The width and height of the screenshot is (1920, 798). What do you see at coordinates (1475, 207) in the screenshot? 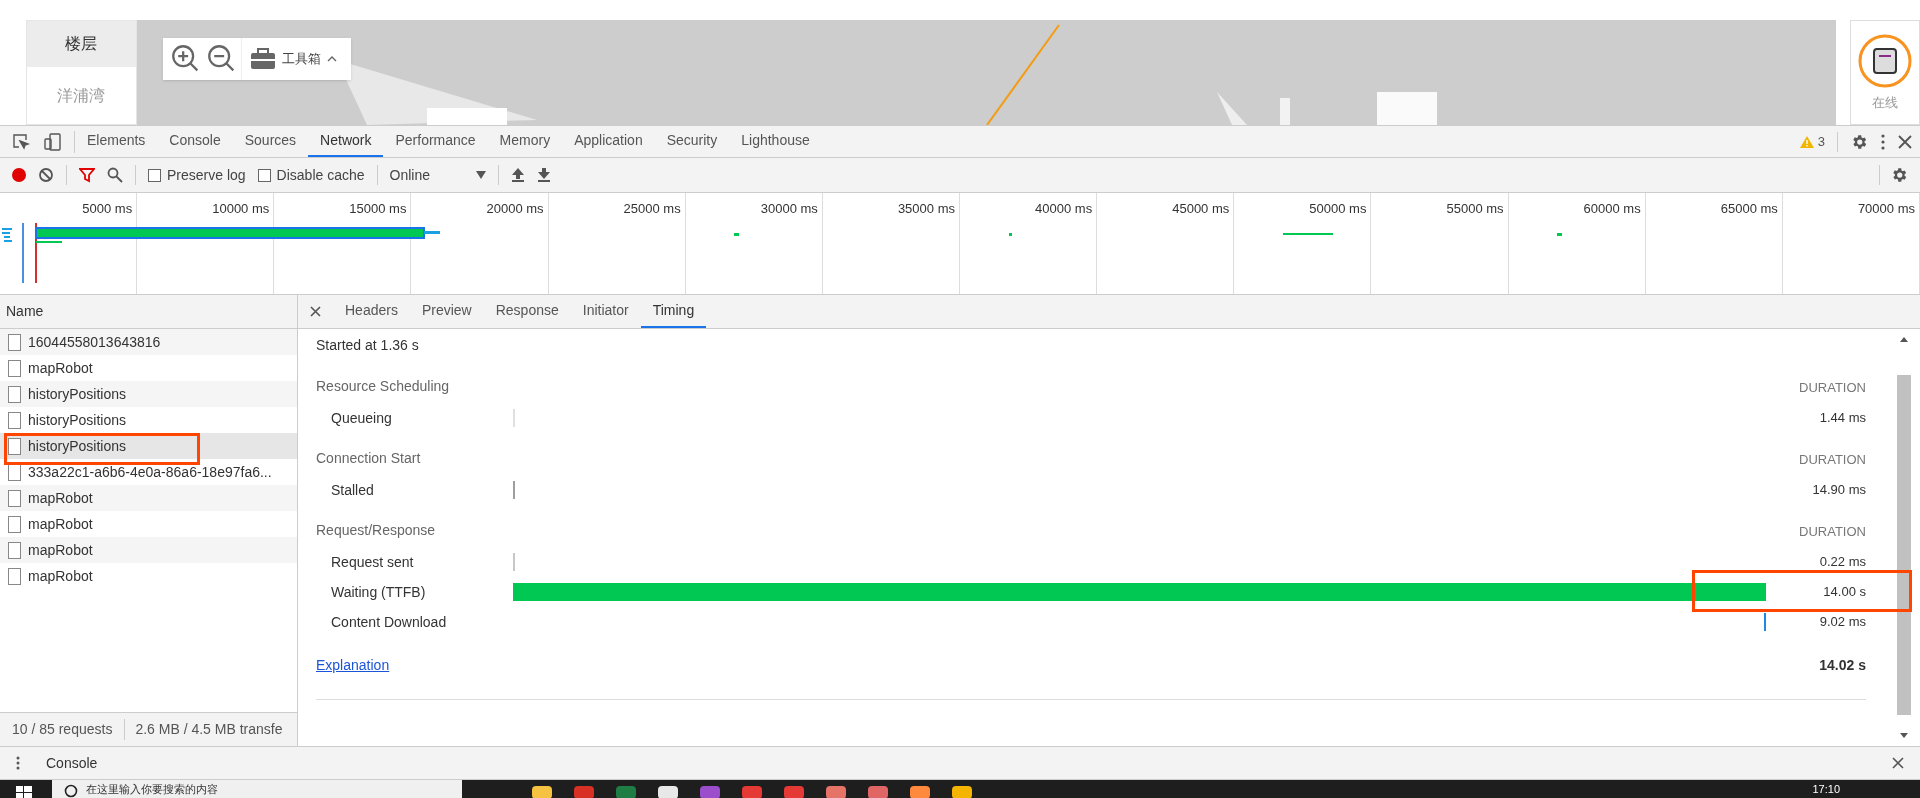
I see `timeline-tick: 55000 ms` at bounding box center [1475, 207].